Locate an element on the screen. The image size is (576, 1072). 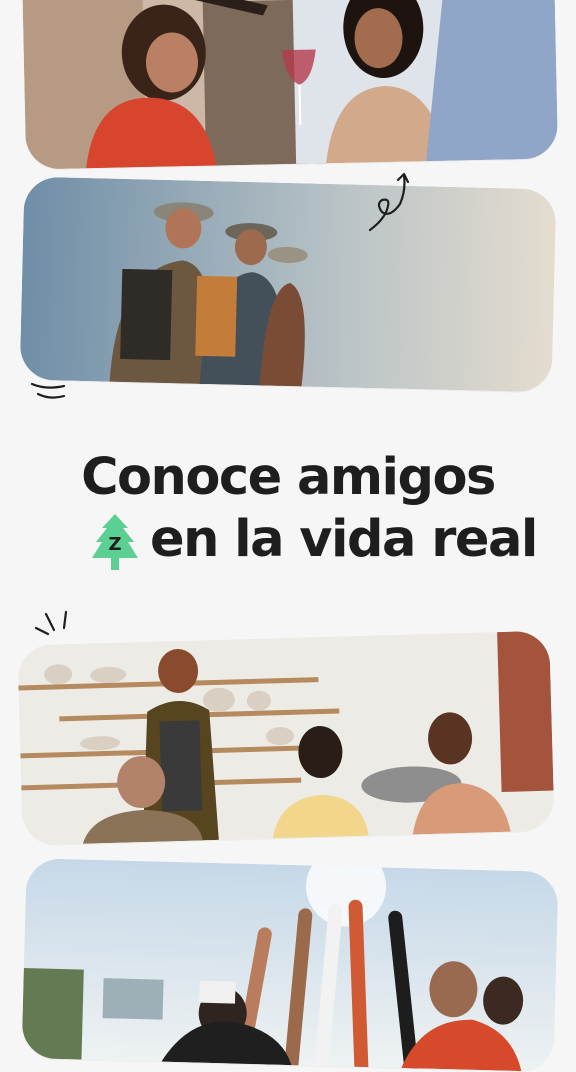
motion-lines-doodle is located at coordinates (48, 390).